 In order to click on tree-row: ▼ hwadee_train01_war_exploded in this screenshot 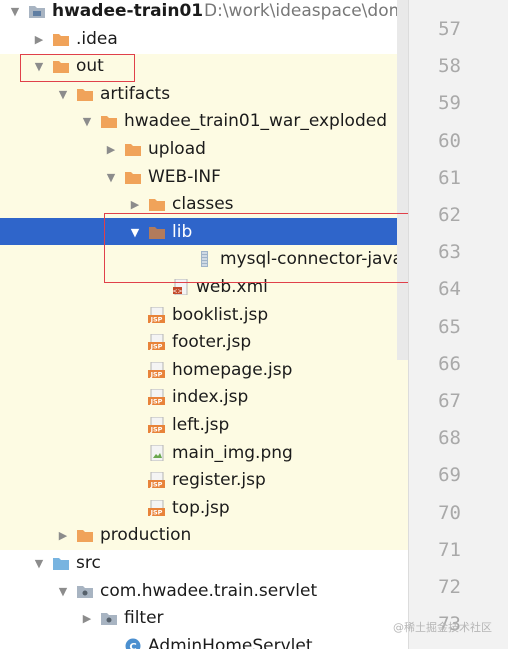, I will do `click(204, 121)`.